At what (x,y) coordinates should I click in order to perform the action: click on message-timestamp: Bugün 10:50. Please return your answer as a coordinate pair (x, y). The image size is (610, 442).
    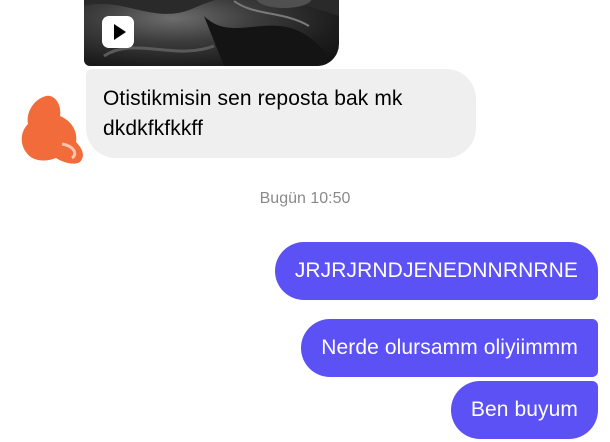
    Looking at the image, I should click on (305, 198).